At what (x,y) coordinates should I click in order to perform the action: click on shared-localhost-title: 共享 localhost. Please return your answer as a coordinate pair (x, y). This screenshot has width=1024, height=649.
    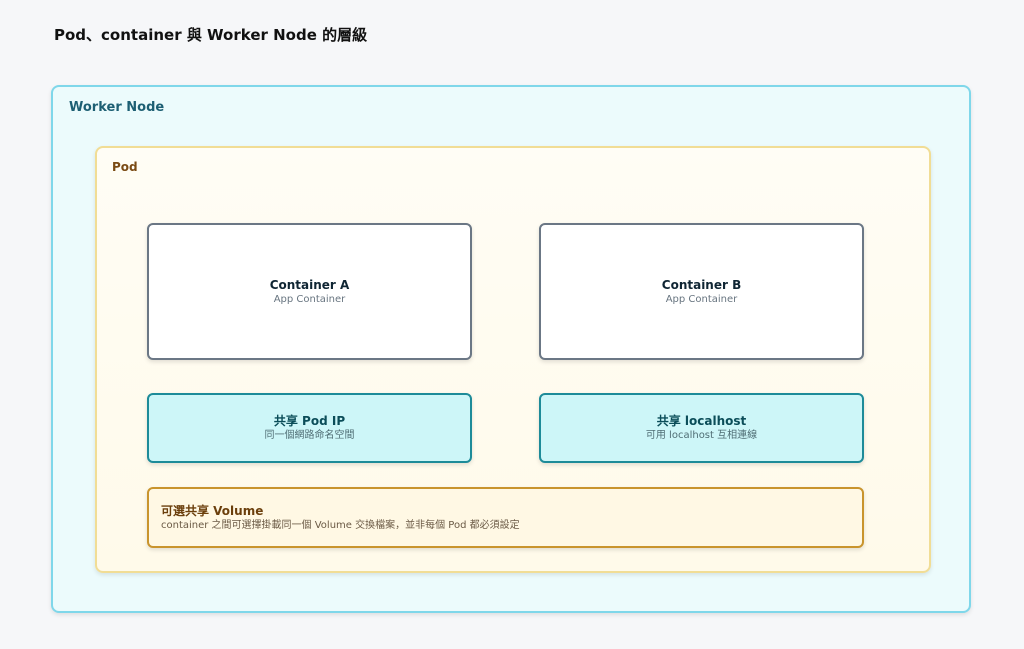
    Looking at the image, I should click on (701, 421).